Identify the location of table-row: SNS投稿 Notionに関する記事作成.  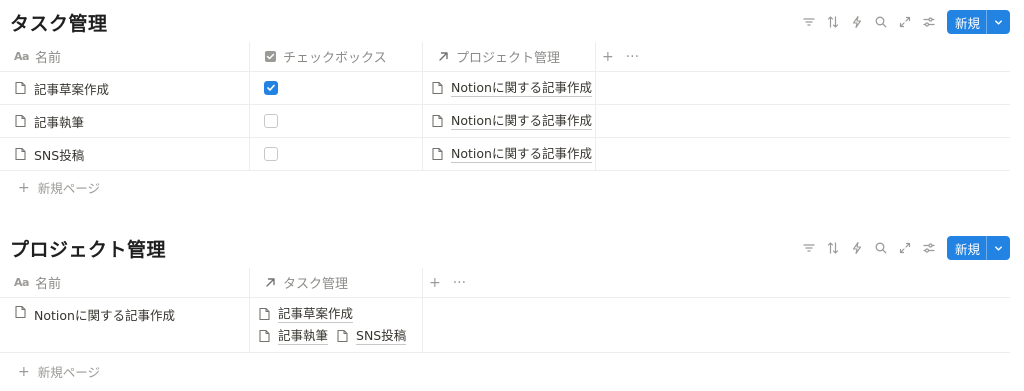
(505, 154).